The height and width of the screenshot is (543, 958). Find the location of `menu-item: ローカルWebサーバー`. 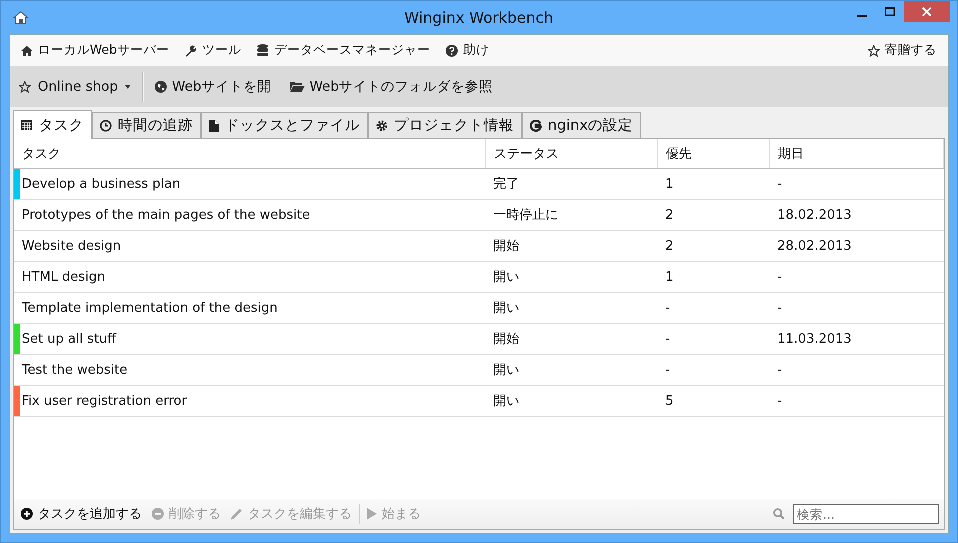

menu-item: ローカルWebサーバー is located at coordinates (95, 50).